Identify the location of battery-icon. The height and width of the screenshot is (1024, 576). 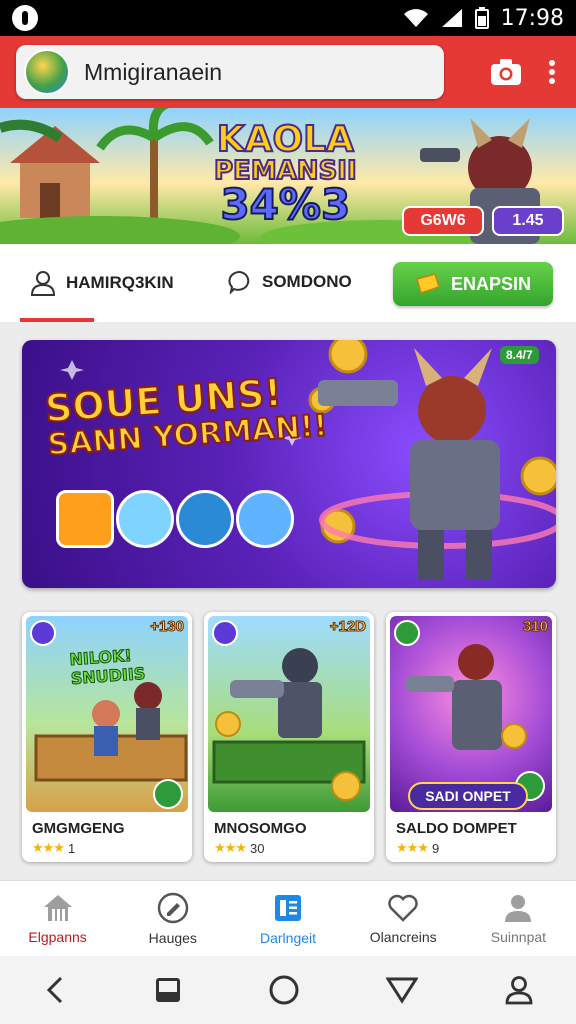
(481, 18).